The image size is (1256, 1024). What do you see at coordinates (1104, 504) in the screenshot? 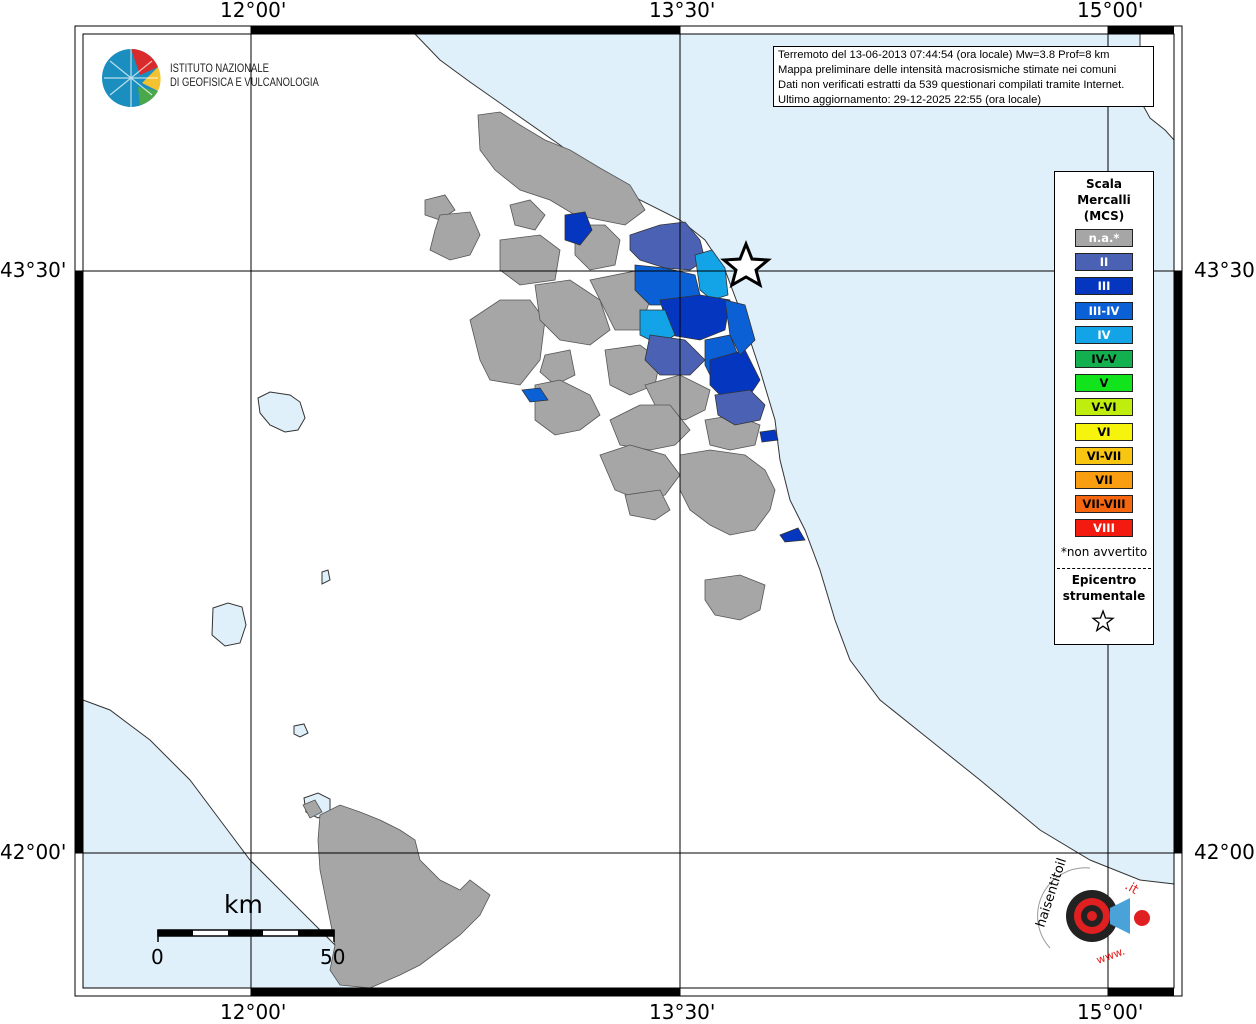
I see `legend-swatch: VII-VIII` at bounding box center [1104, 504].